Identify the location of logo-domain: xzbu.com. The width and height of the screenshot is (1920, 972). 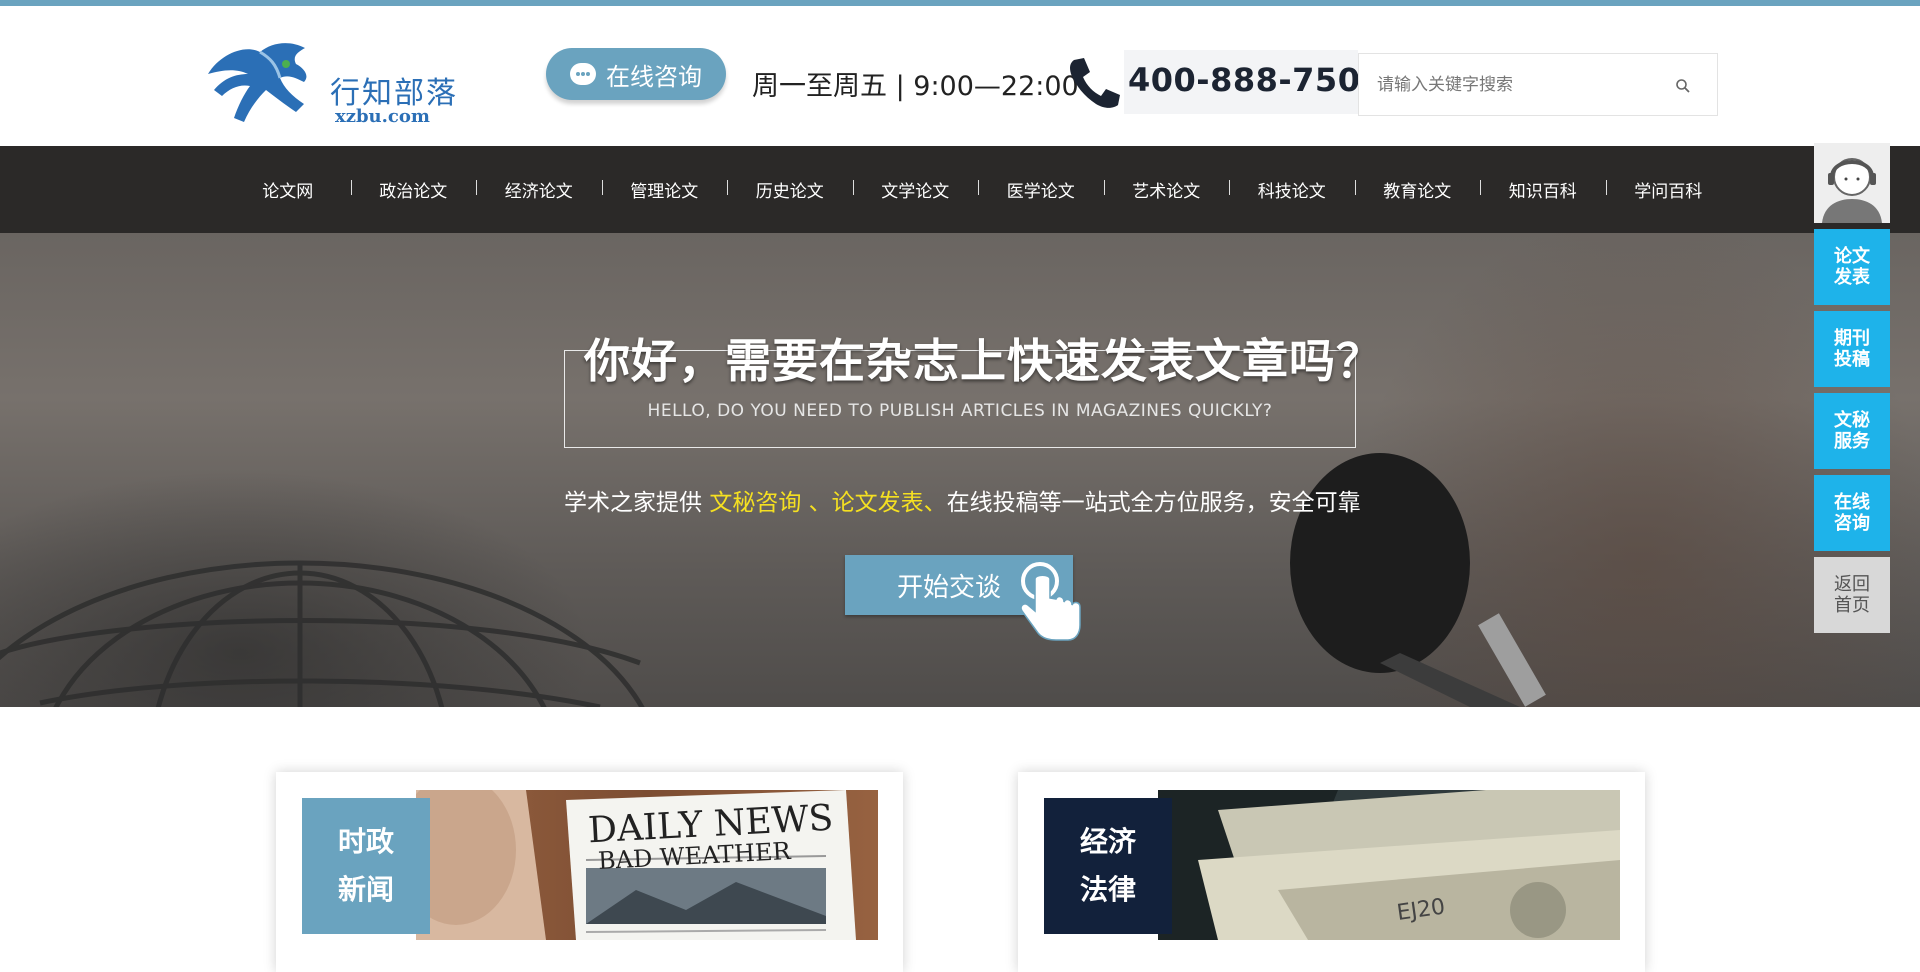
(382, 116).